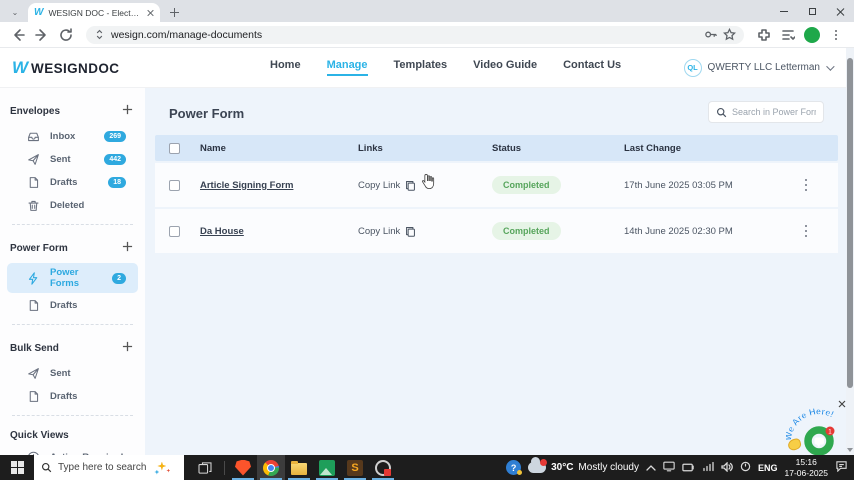 Image resolution: width=854 pixels, height=480 pixels. Describe the element at coordinates (102, 467) in the screenshot. I see `taskbar-search-placeholder: Type here to search` at that location.